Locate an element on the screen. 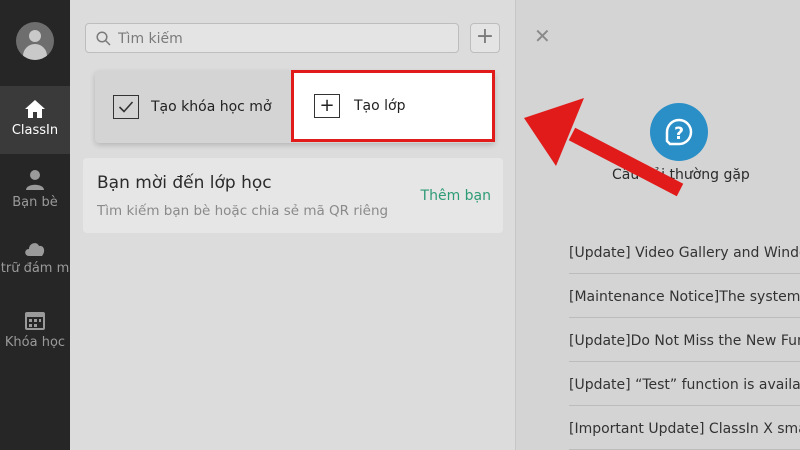 The height and width of the screenshot is (450, 800). news-item: [Maintenance Notice]The system w is located at coordinates (684, 296).